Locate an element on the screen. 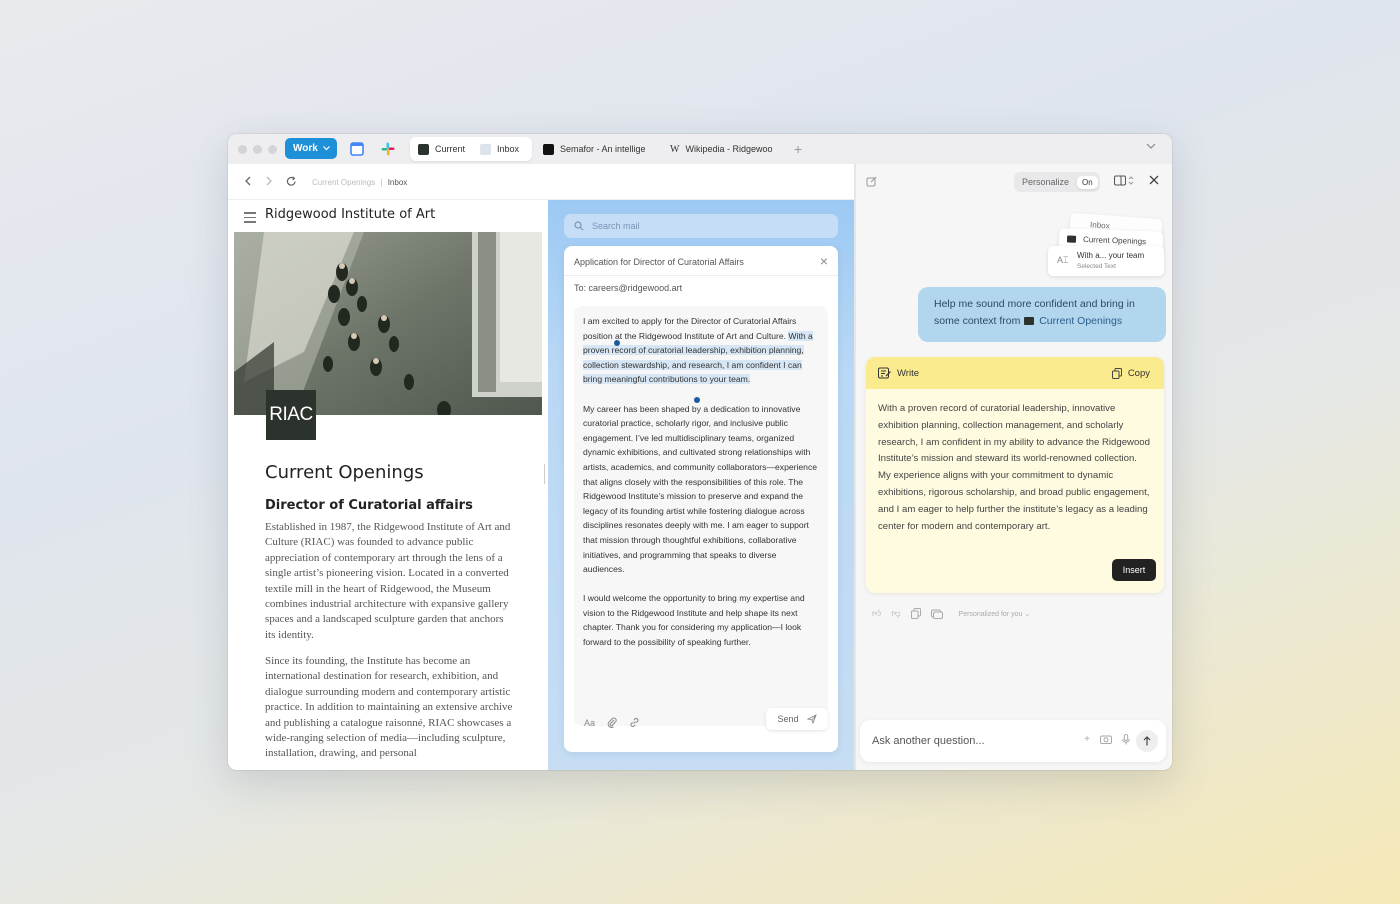 This screenshot has height=904, width=1400. search-mail-input: Search mail is located at coordinates (701, 226).